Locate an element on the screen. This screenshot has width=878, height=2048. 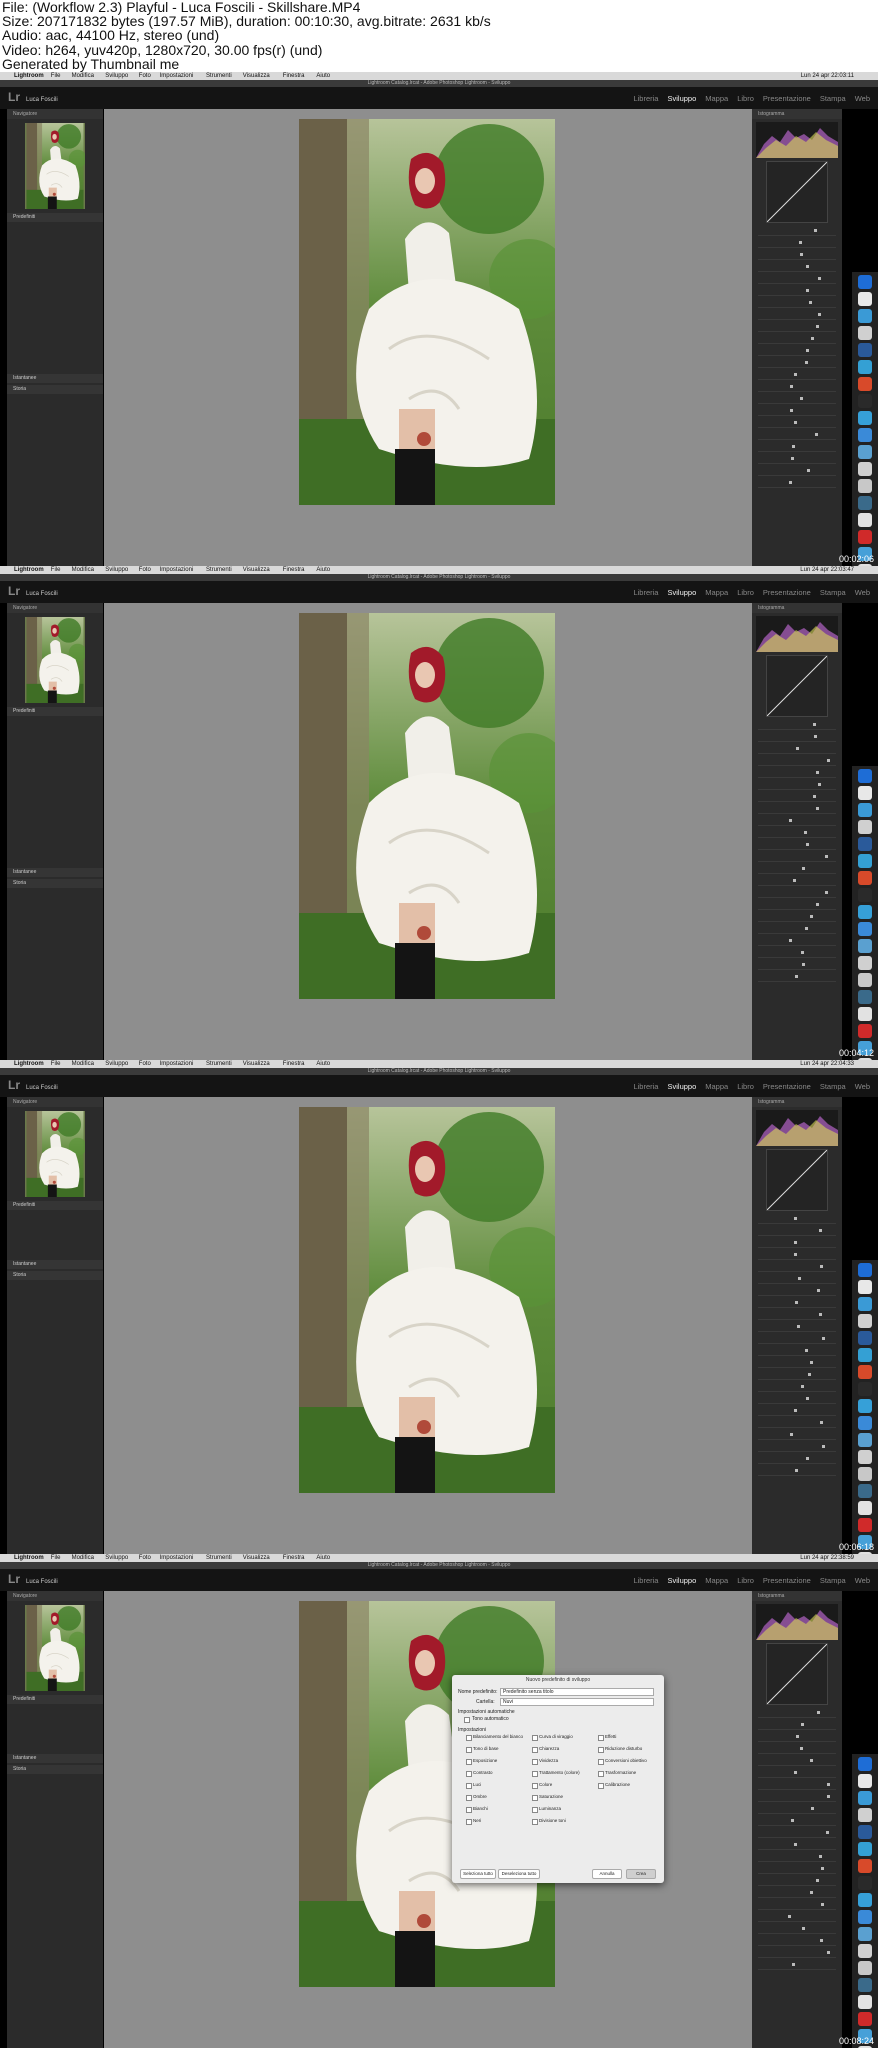
folder-select: Nuvi is located at coordinates (577, 1702).